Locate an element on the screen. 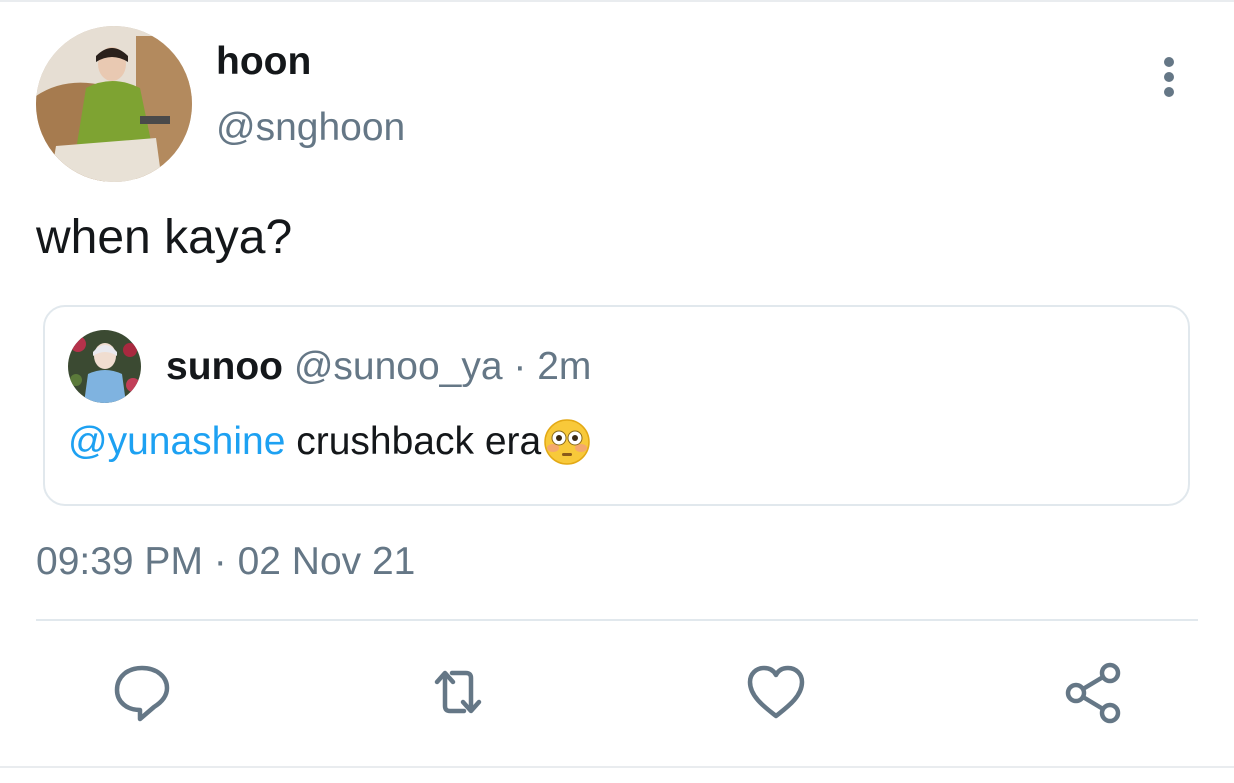 The height and width of the screenshot is (783, 1234). quoted-handle-text: @sunoo_ya is located at coordinates (398, 366).